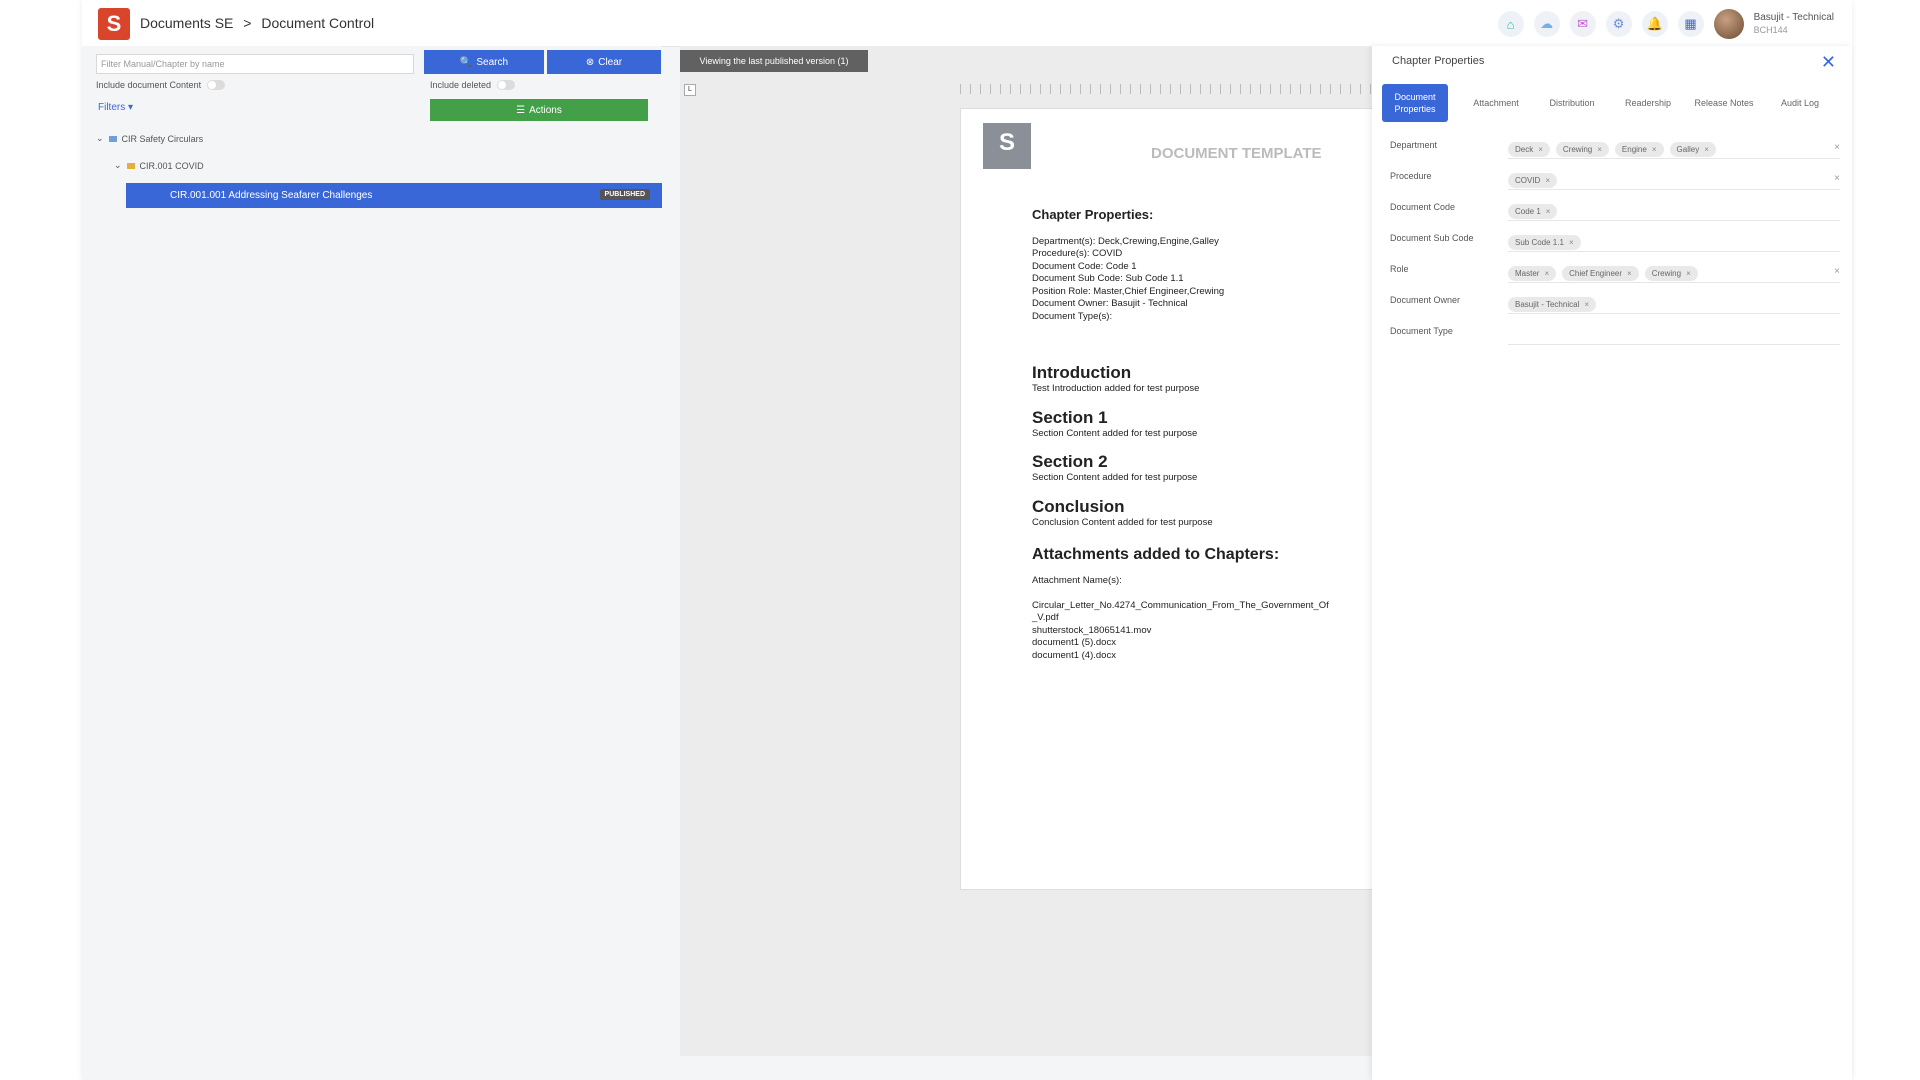 The height and width of the screenshot is (1080, 1920). I want to click on attachment-name: document1 (4).docx, so click(1074, 655).